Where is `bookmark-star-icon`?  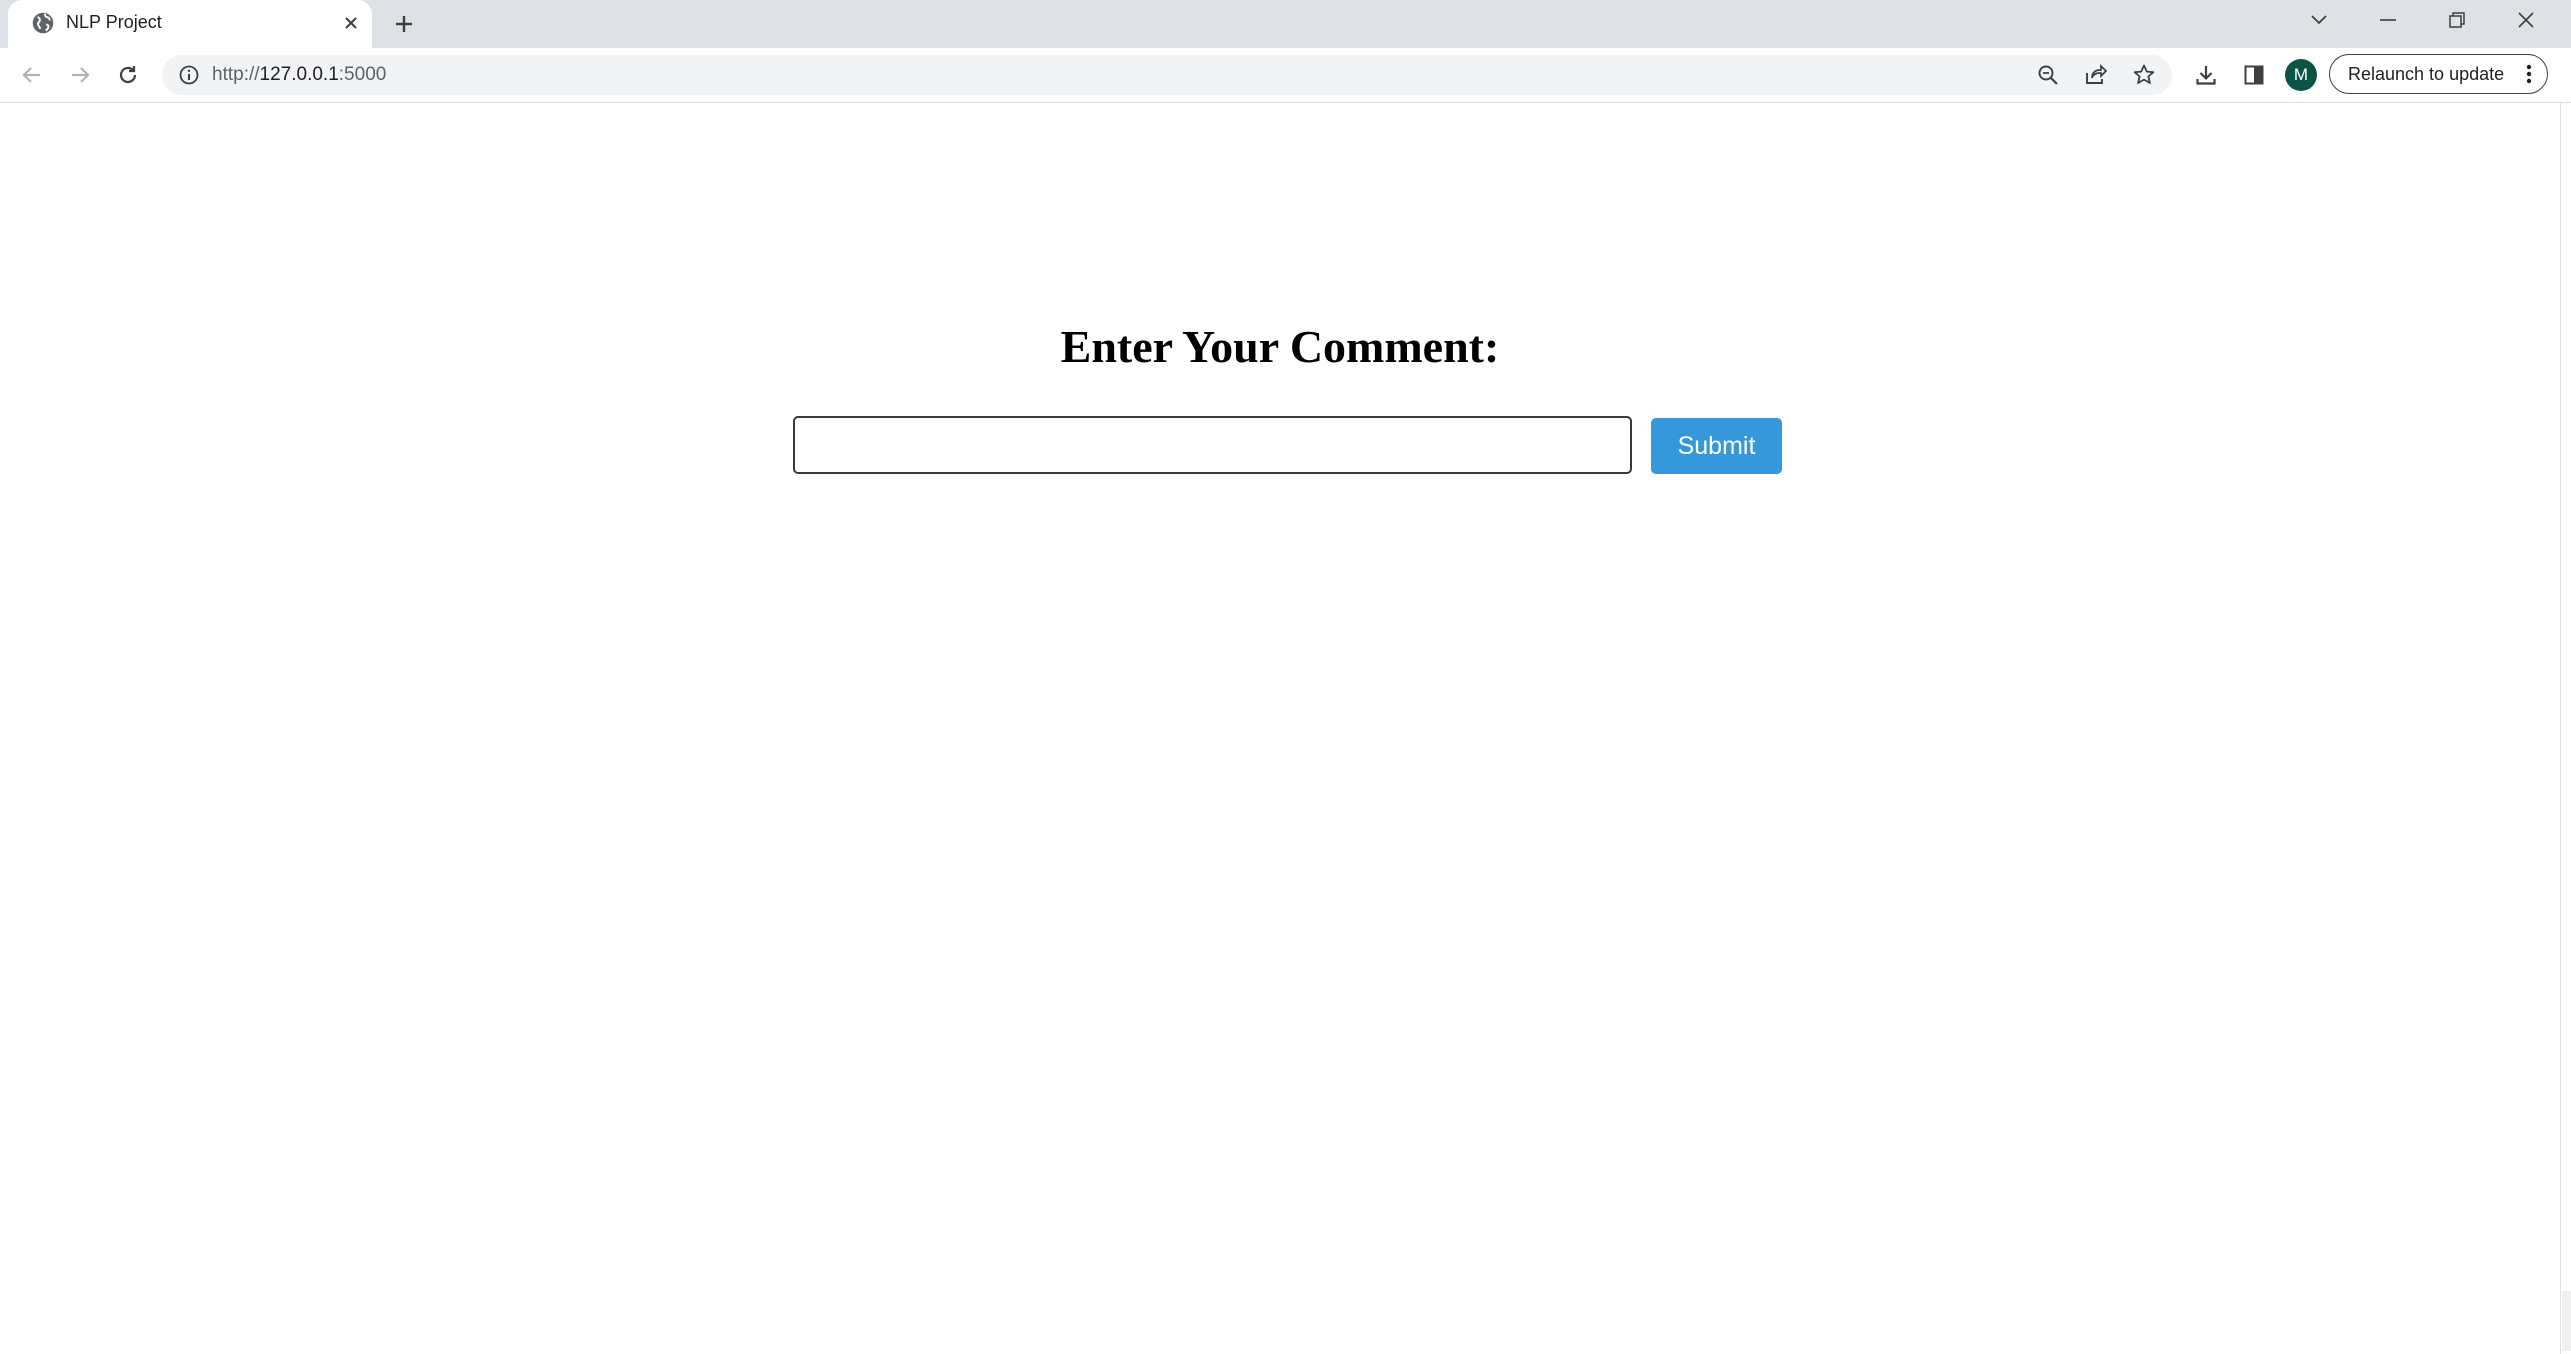
bookmark-star-icon is located at coordinates (2144, 75).